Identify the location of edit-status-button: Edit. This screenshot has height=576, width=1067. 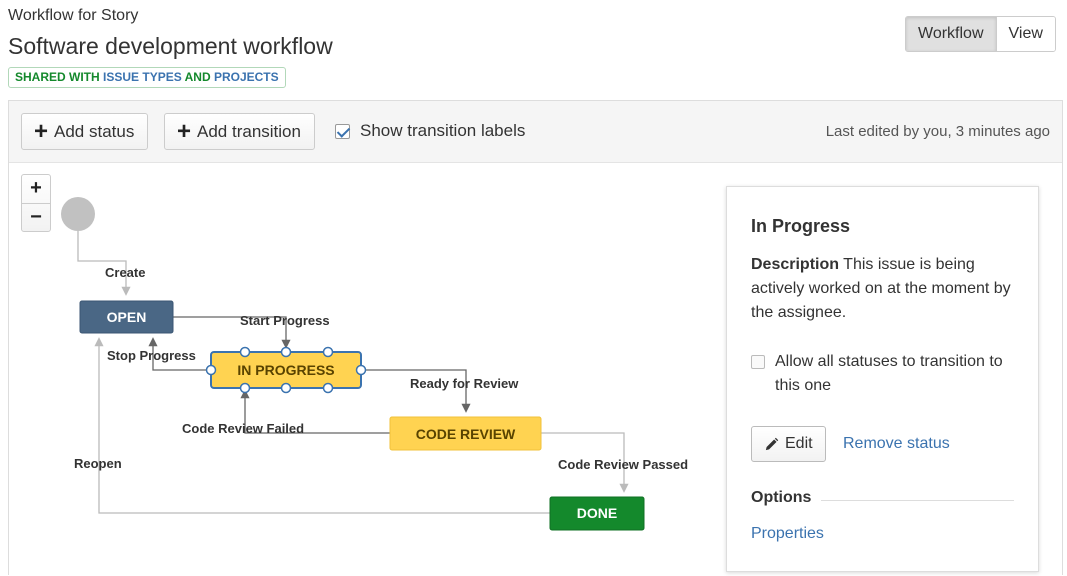
(788, 444).